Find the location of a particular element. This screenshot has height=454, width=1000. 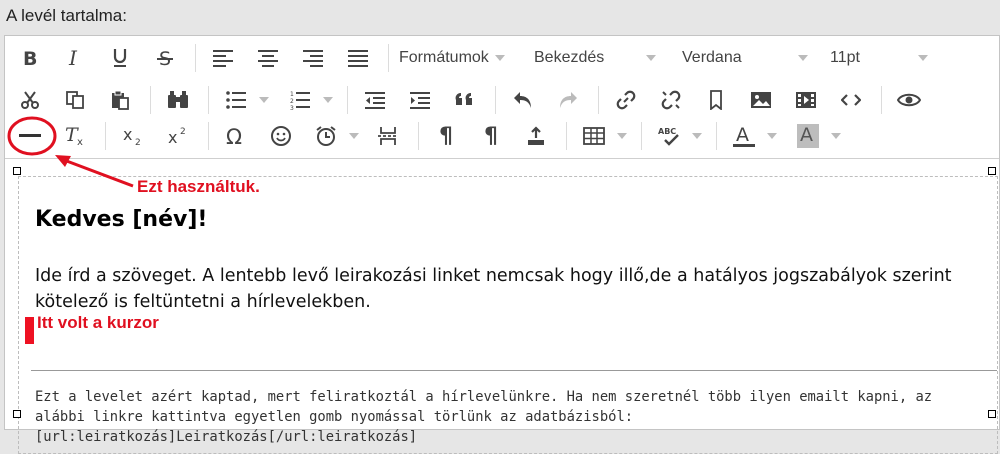

italic-icon: I is located at coordinates (73, 58).